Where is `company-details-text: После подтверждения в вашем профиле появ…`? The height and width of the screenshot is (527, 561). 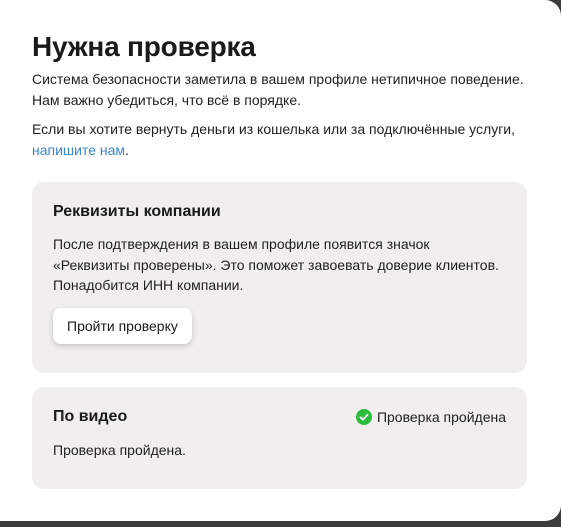 company-details-text: После подтверждения в вашем профиле появ… is located at coordinates (276, 264).